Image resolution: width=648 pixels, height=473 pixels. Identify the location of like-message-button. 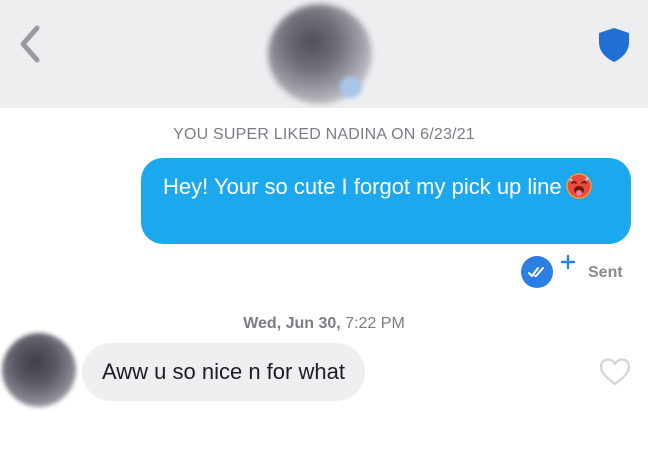
(615, 372).